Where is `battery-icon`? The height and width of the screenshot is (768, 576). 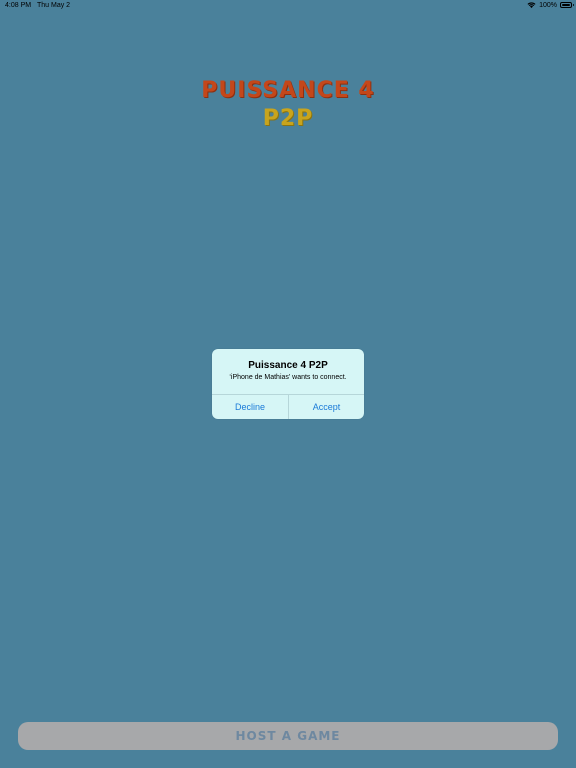 battery-icon is located at coordinates (567, 5).